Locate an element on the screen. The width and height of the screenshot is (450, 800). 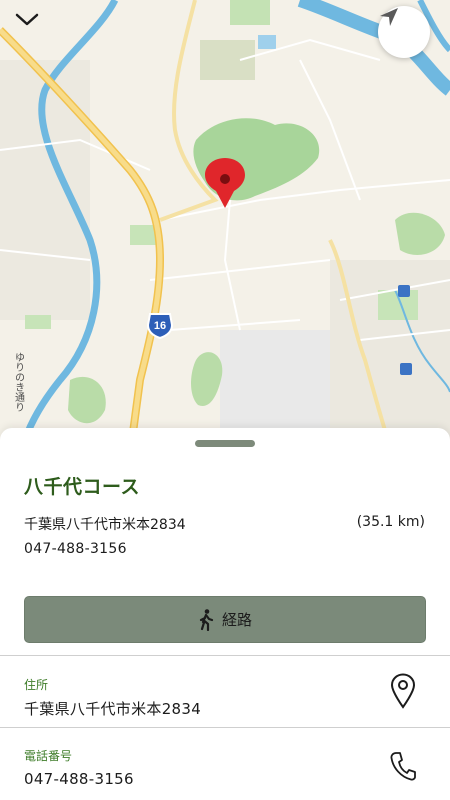
phone-section-label: 電話番号 is located at coordinates (48, 756).